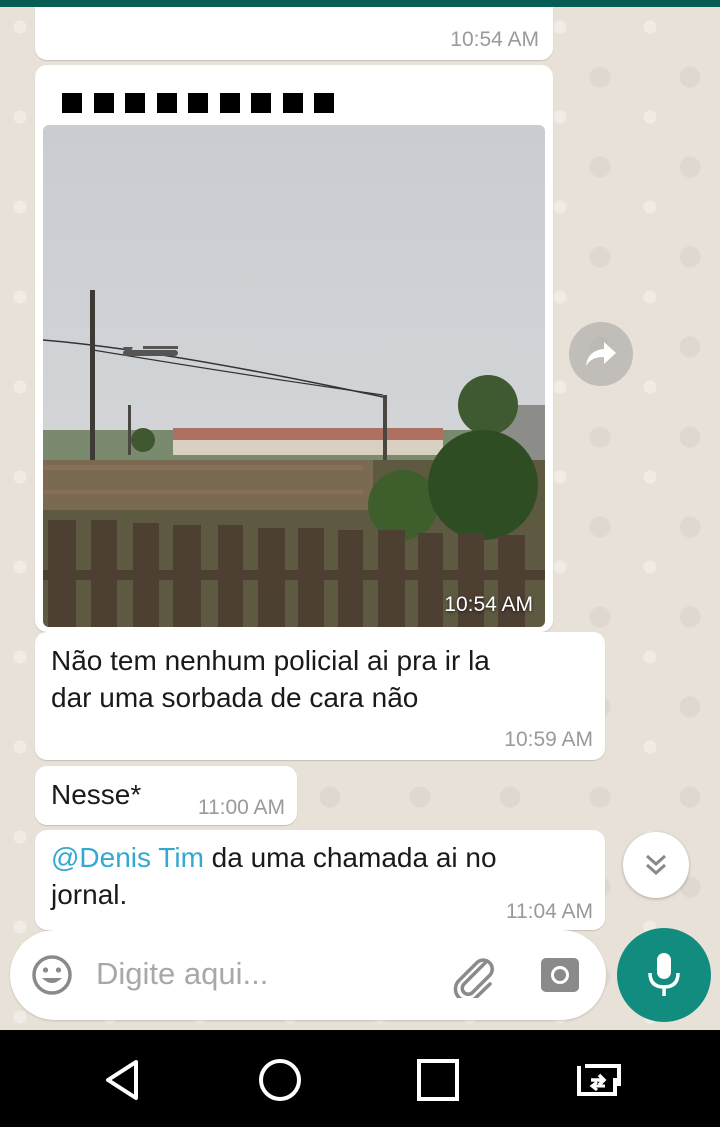  I want to click on photo-time: 10:54 AM, so click(488, 604).